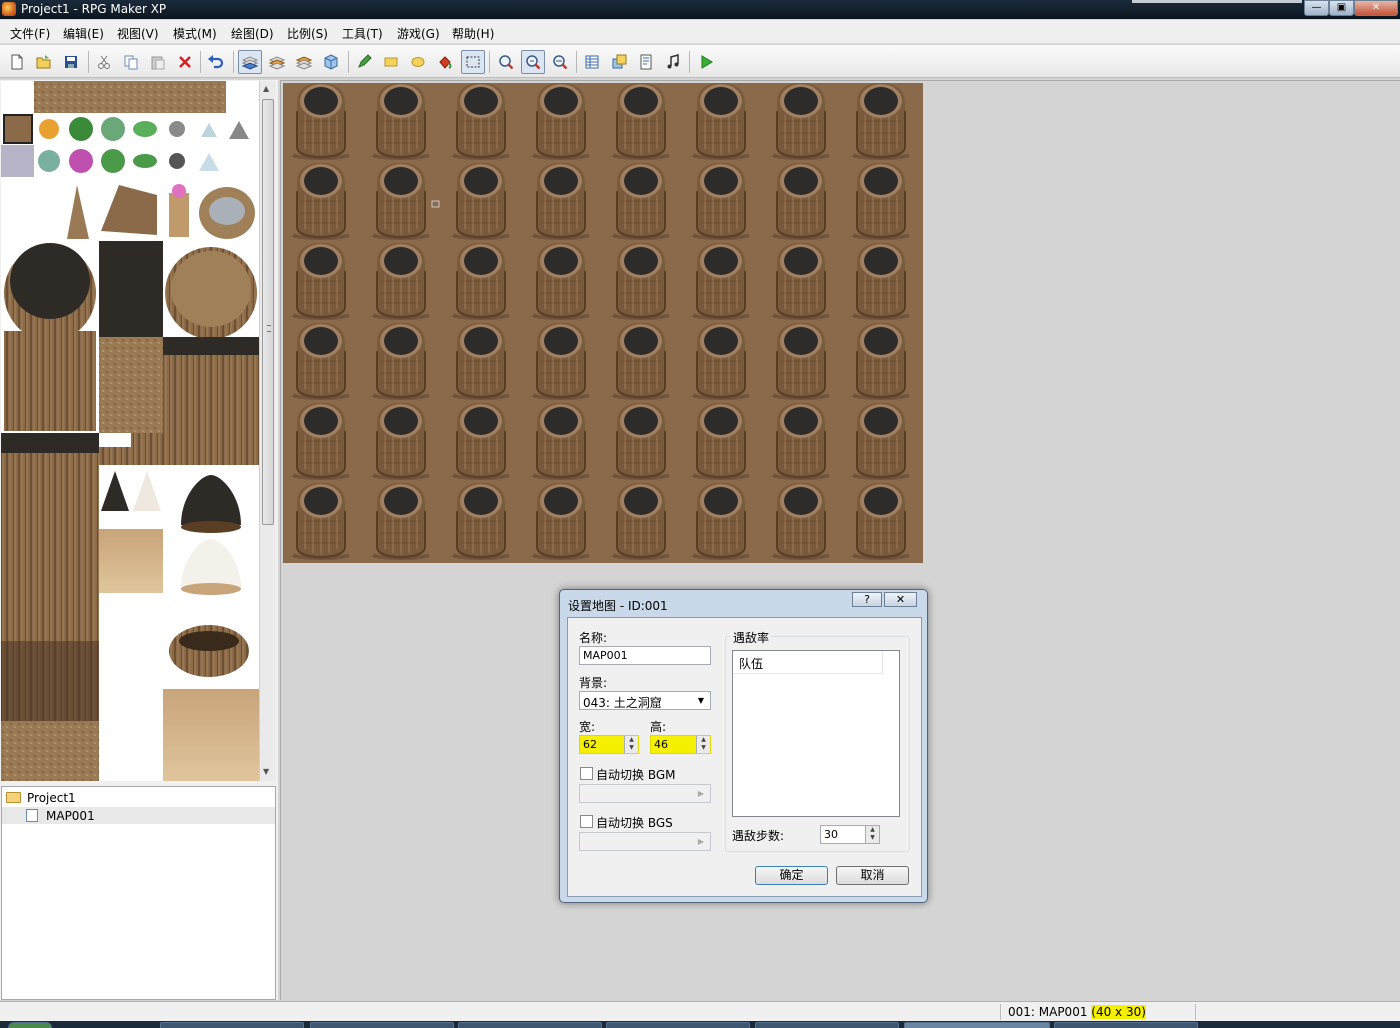  I want to click on menu-scale: 比例(S), so click(307, 33).